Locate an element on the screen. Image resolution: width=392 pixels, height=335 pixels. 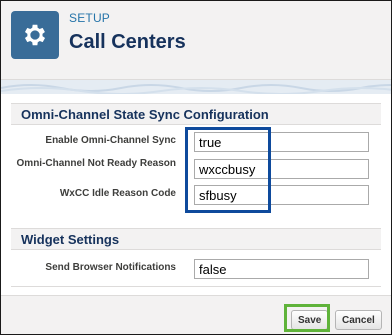
section-widget-settings-header: Widget Settings is located at coordinates (196, 239).